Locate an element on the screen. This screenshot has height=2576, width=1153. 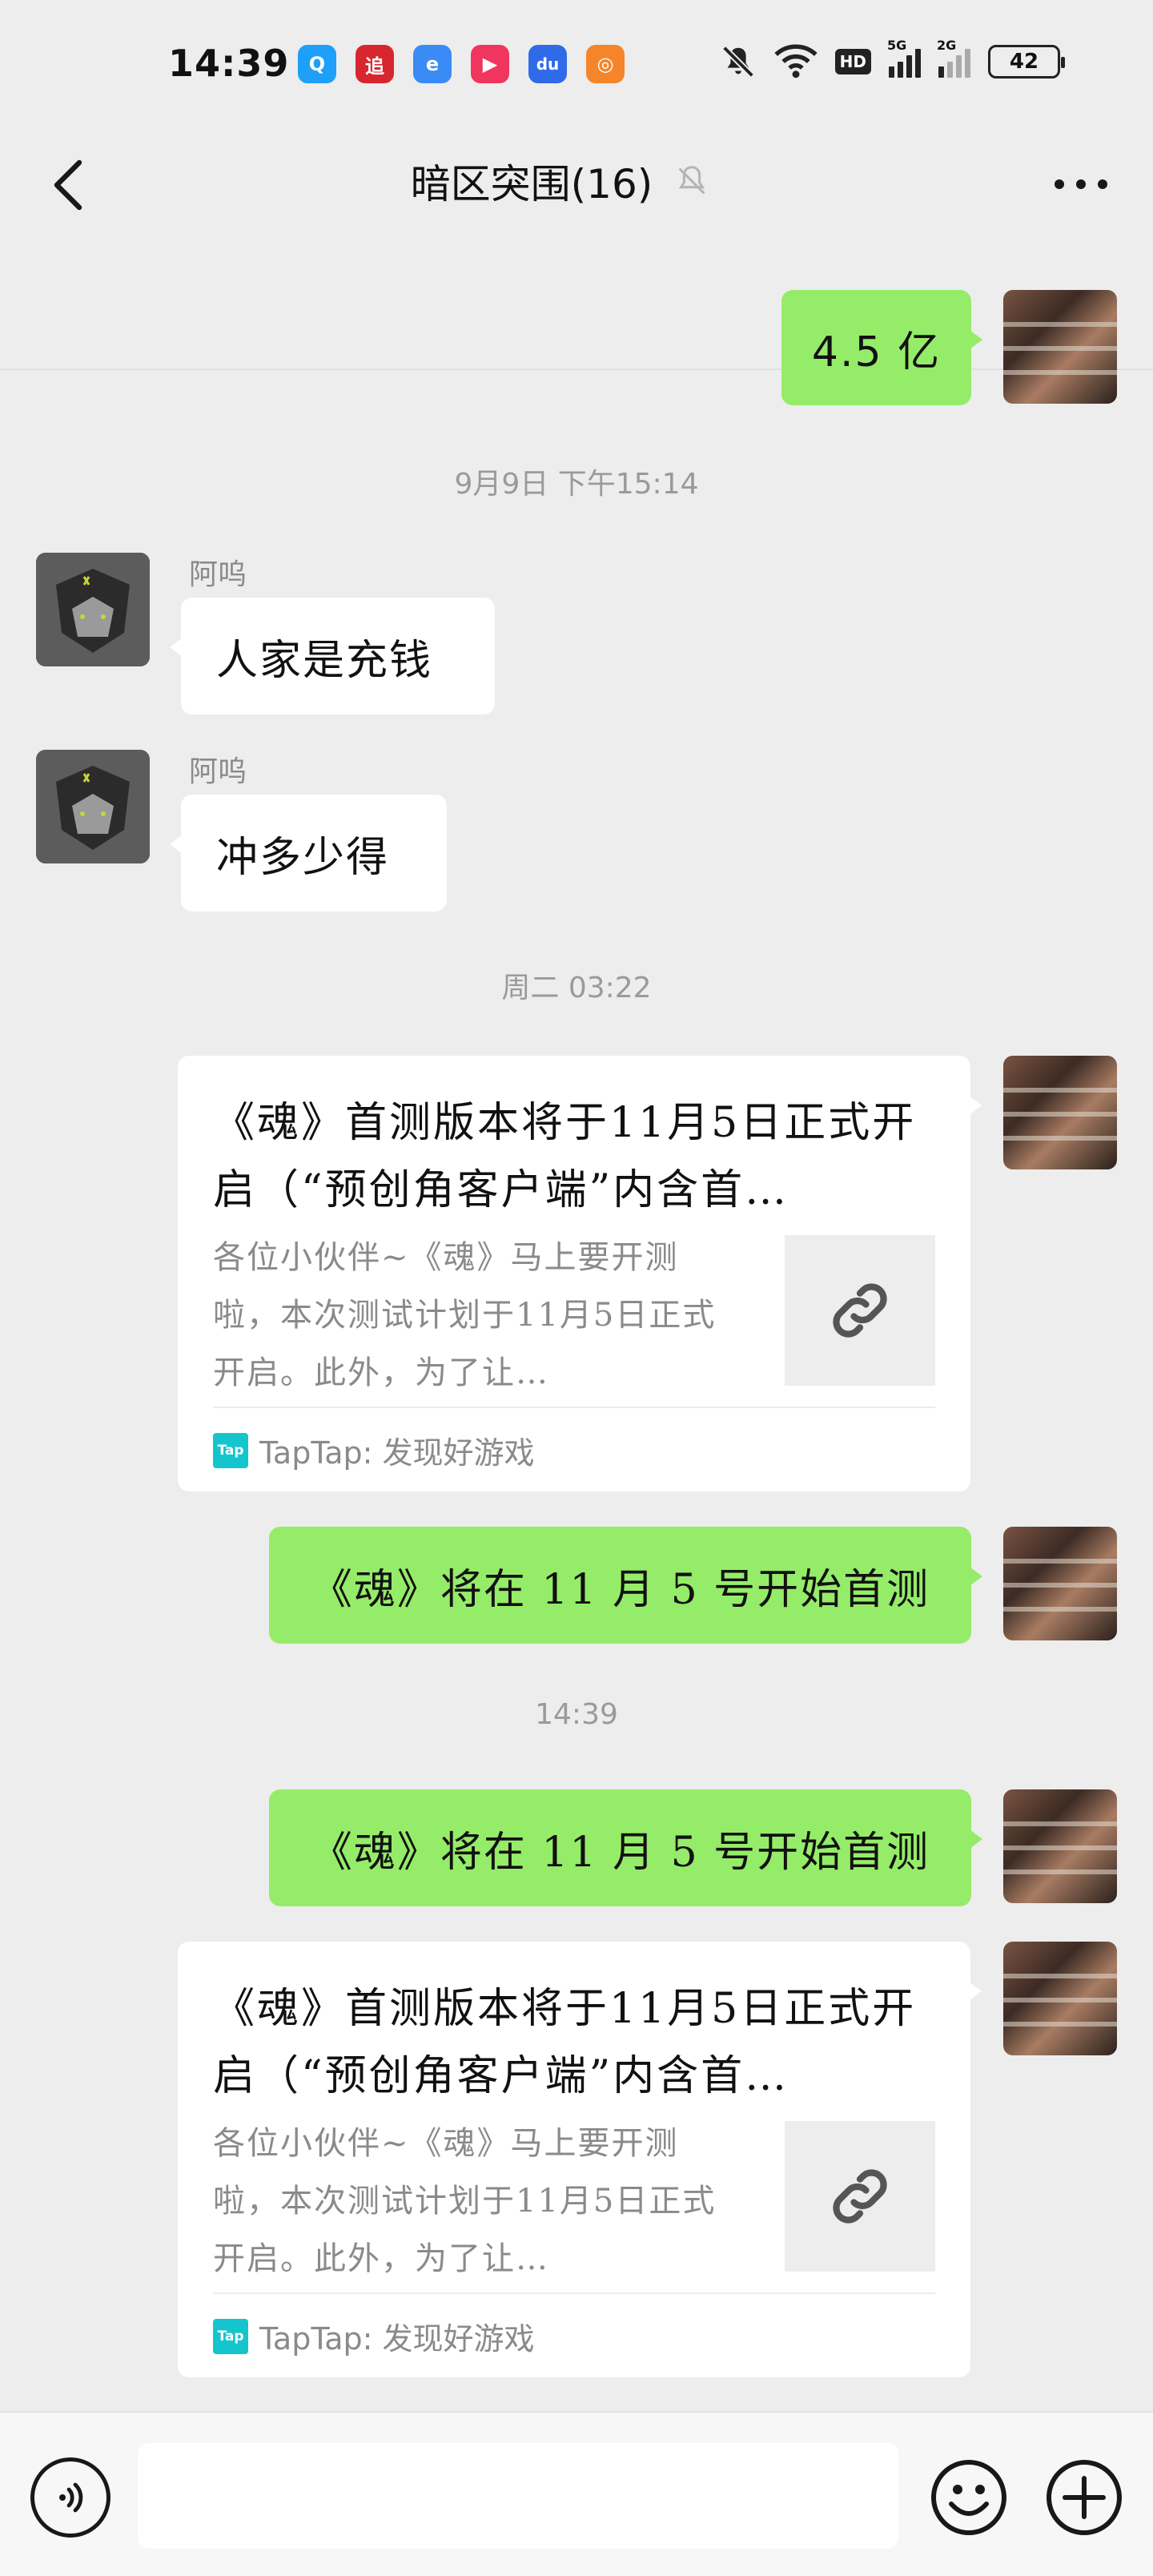
more-functions-button is located at coordinates (1084, 2497).